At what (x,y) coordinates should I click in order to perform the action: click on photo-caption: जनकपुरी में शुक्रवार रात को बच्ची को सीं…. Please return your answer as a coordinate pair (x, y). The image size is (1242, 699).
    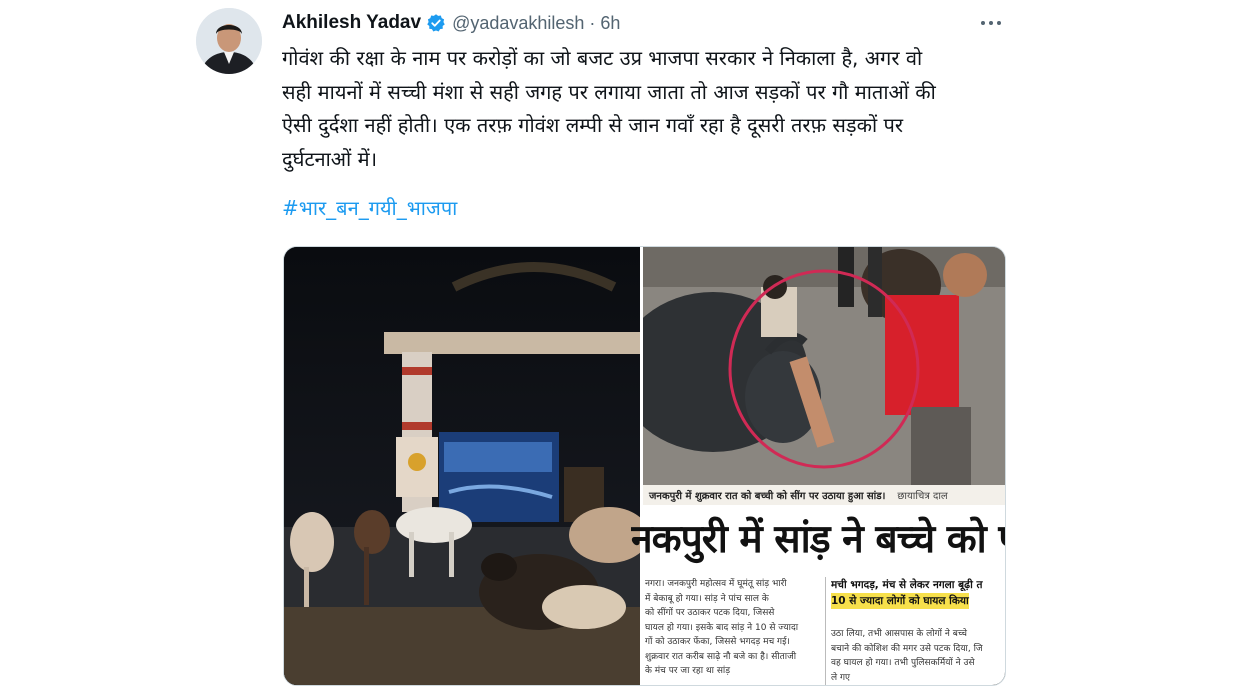
    Looking at the image, I should click on (824, 495).